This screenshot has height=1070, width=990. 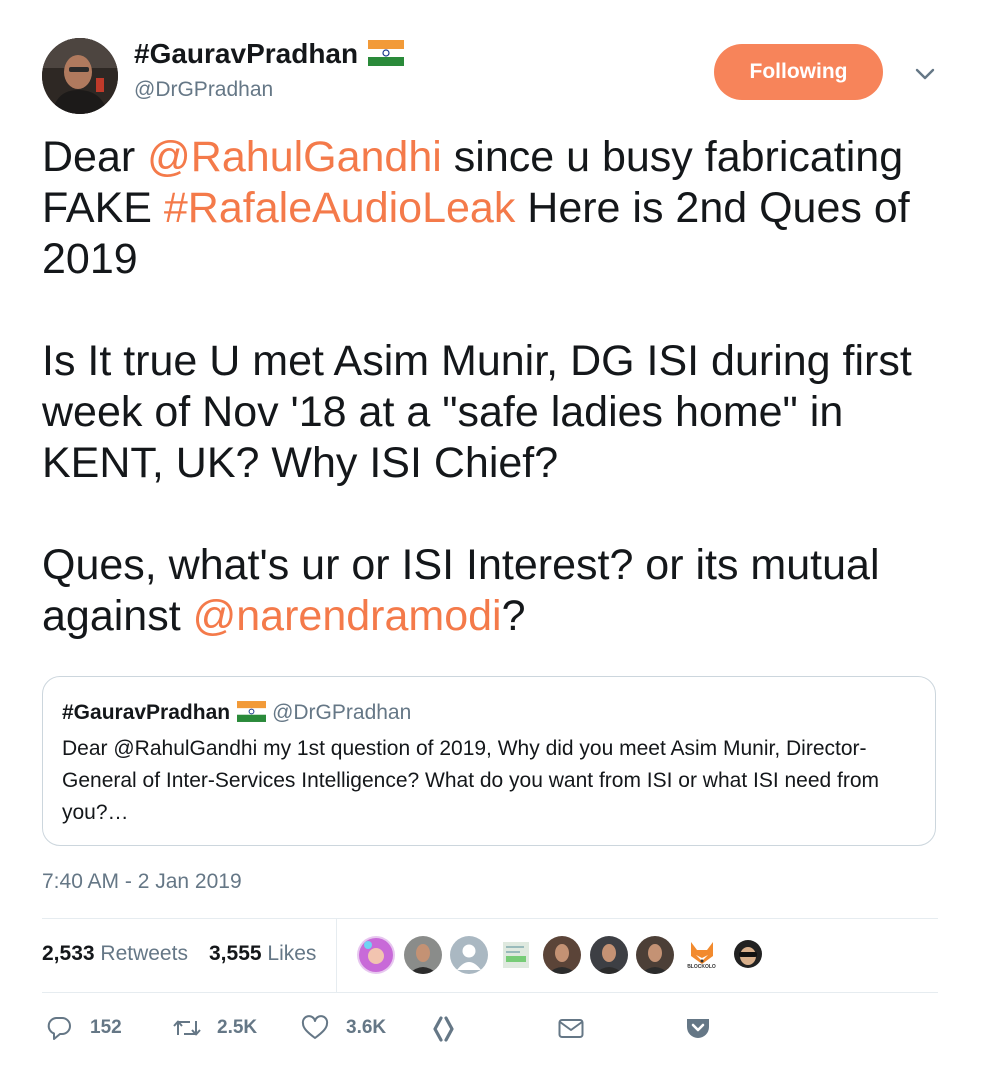 What do you see at coordinates (144, 953) in the screenshot?
I see `retweets-label: Retweets` at bounding box center [144, 953].